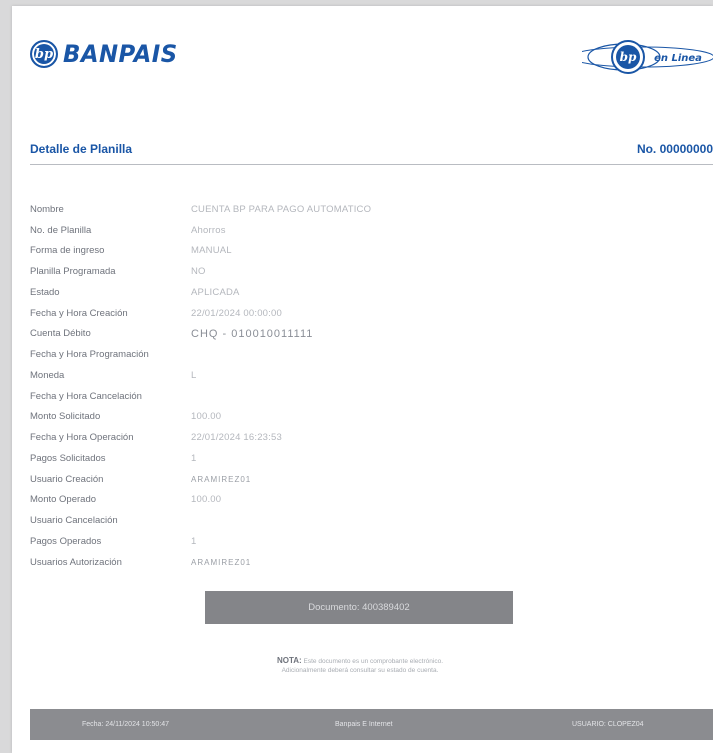 This screenshot has height=753, width=713. I want to click on field-value: L, so click(194, 375).